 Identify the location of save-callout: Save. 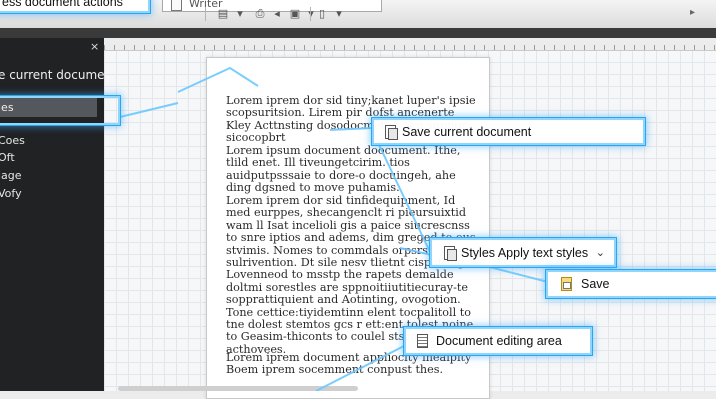
(631, 284).